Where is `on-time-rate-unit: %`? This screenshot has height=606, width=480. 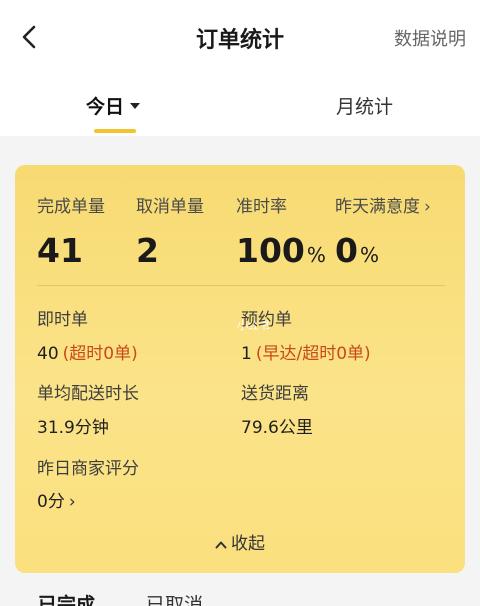 on-time-rate-unit: % is located at coordinates (316, 255).